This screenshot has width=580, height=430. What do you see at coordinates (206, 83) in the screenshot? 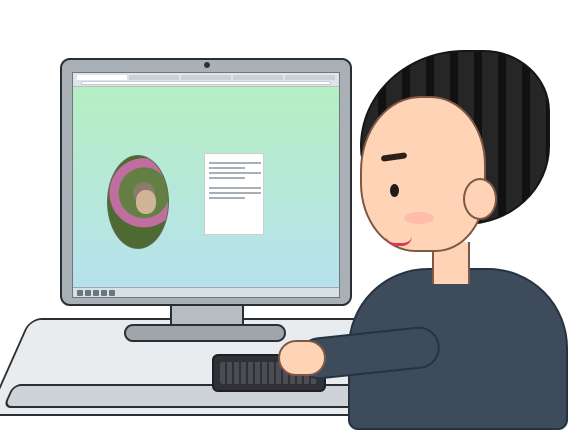
I see `address-bar` at bounding box center [206, 83].